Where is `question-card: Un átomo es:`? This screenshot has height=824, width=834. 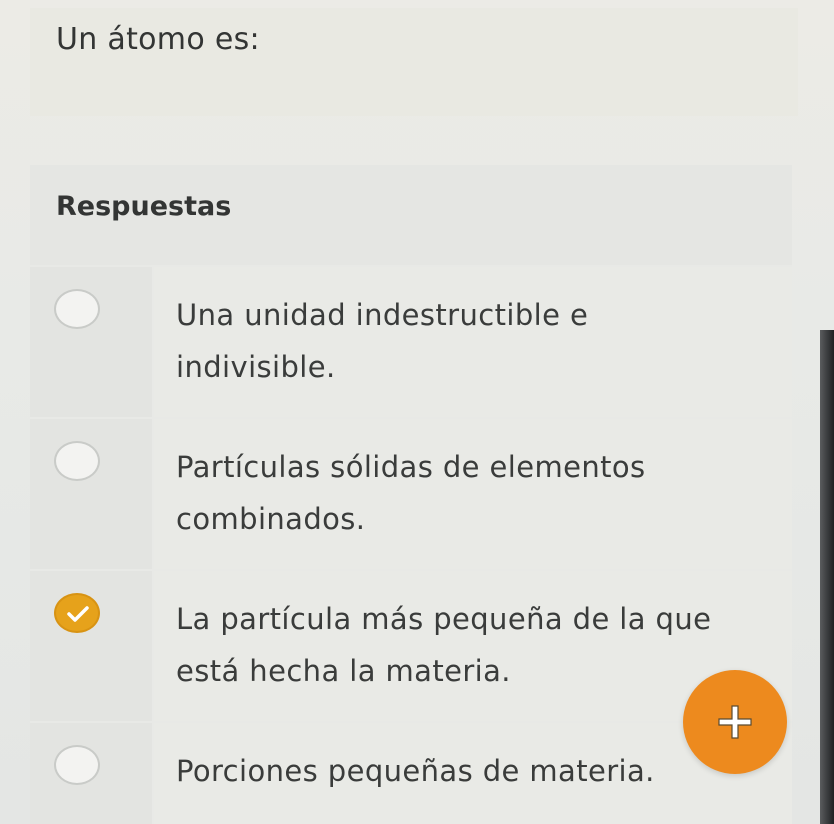 question-card: Un átomo es: is located at coordinates (414, 62).